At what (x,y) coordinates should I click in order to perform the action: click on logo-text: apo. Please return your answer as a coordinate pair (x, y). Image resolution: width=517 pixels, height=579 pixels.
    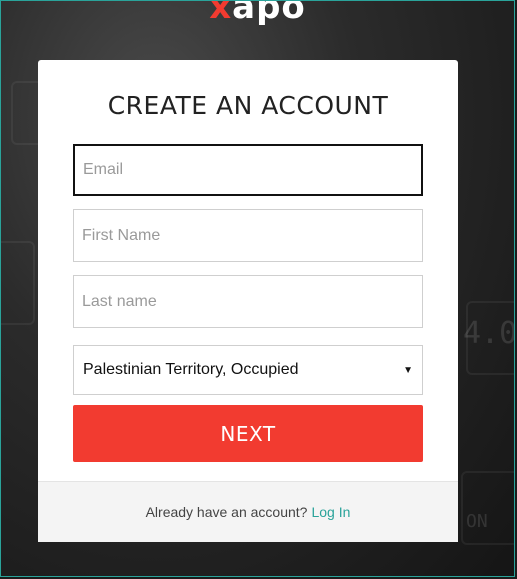
    Looking at the image, I should click on (269, 13).